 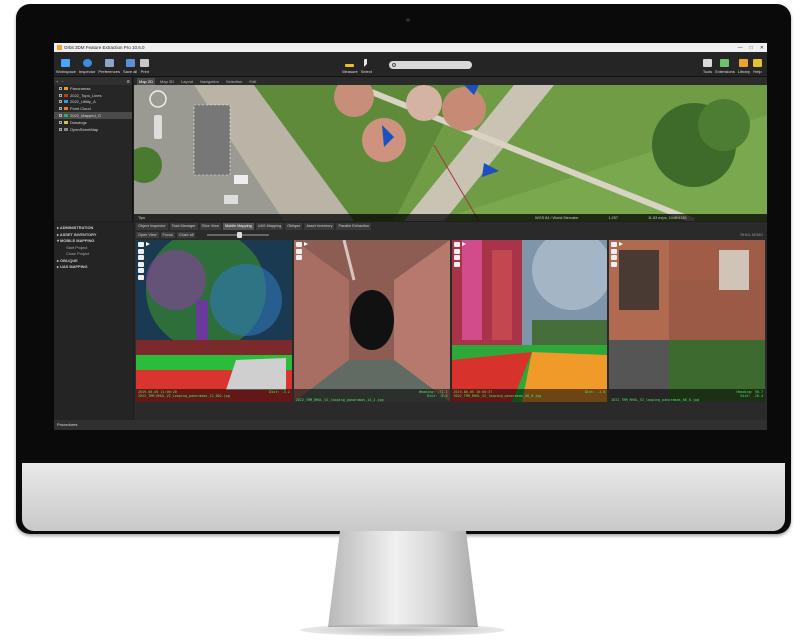 What do you see at coordinates (93, 88) in the screenshot?
I see `layer-row: Panoramas` at bounding box center [93, 88].